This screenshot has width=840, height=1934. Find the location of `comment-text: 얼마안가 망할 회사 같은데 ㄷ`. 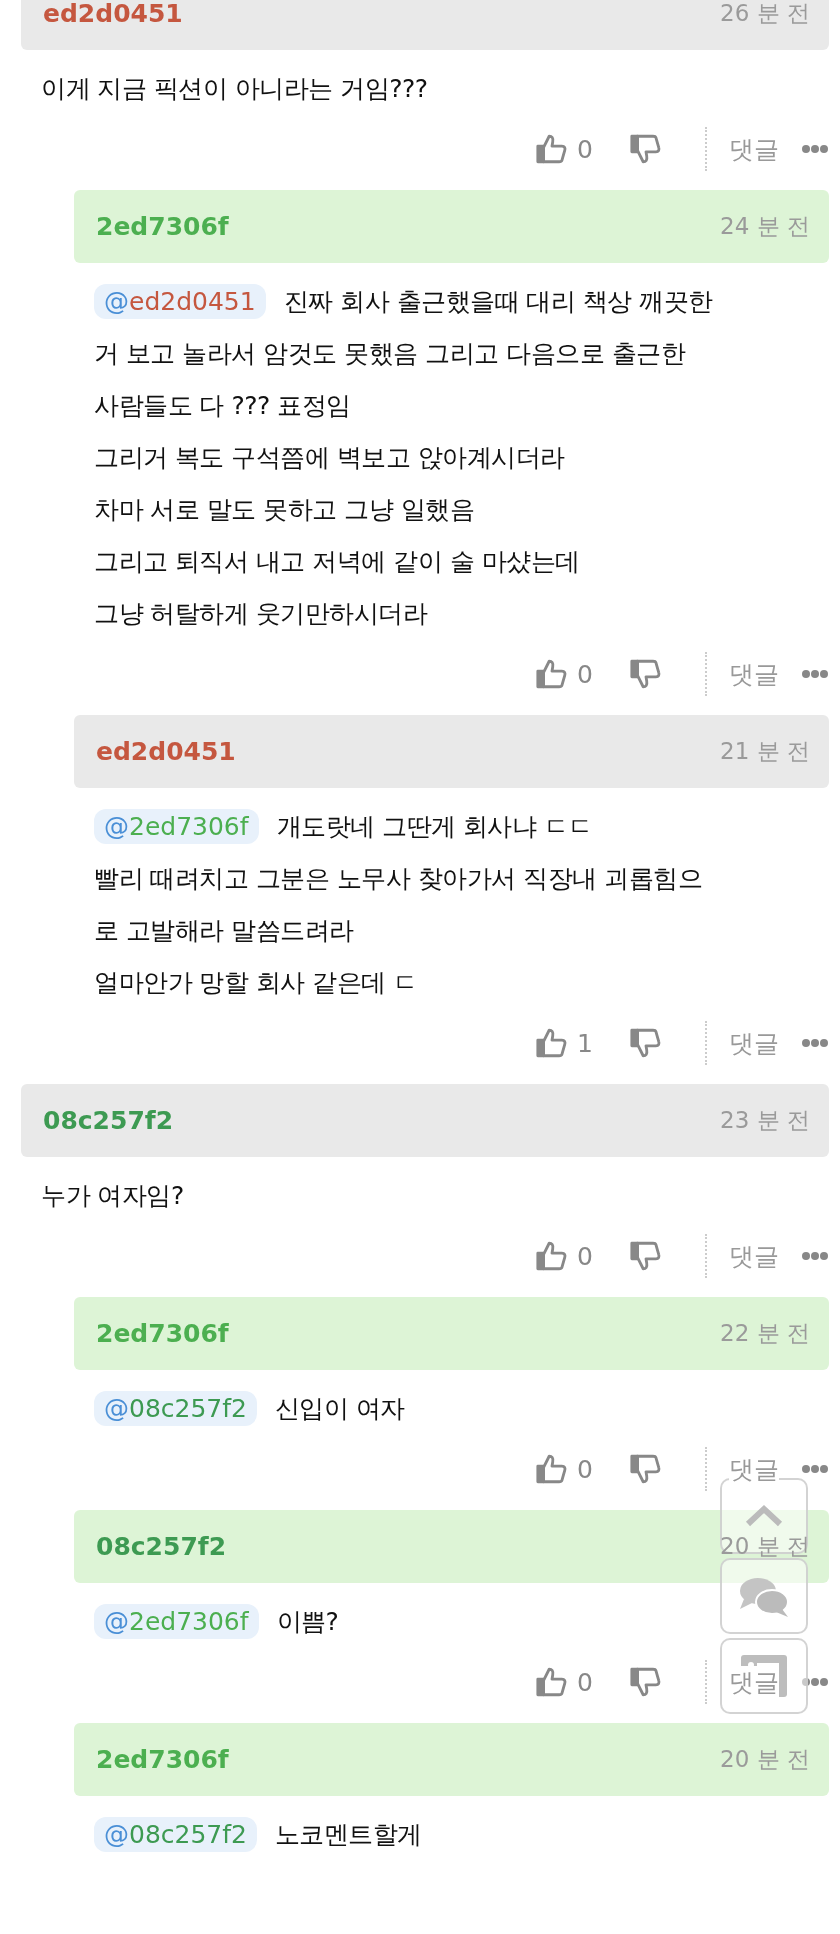

comment-text: 얼마안가 망할 회사 같은데 ㄷ is located at coordinates (256, 982).